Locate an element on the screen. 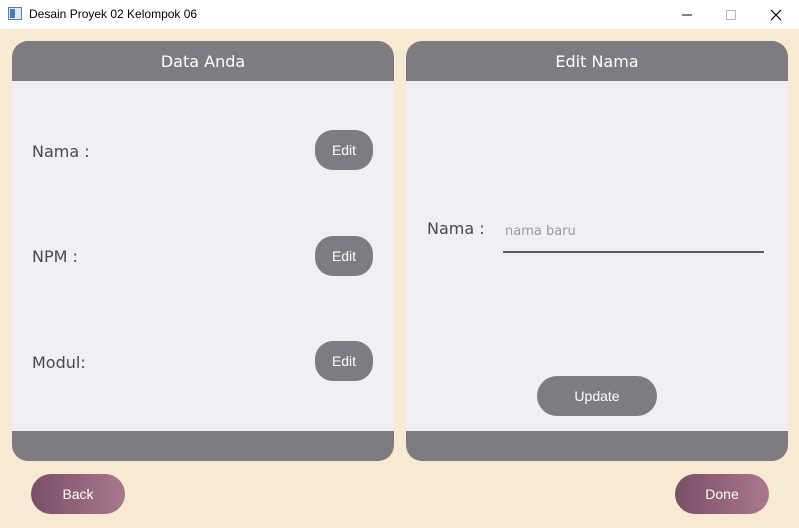 The width and height of the screenshot is (799, 528). window-titlebar: Desain Proyek 02 Kelompok 06 is located at coordinates (399, 14).